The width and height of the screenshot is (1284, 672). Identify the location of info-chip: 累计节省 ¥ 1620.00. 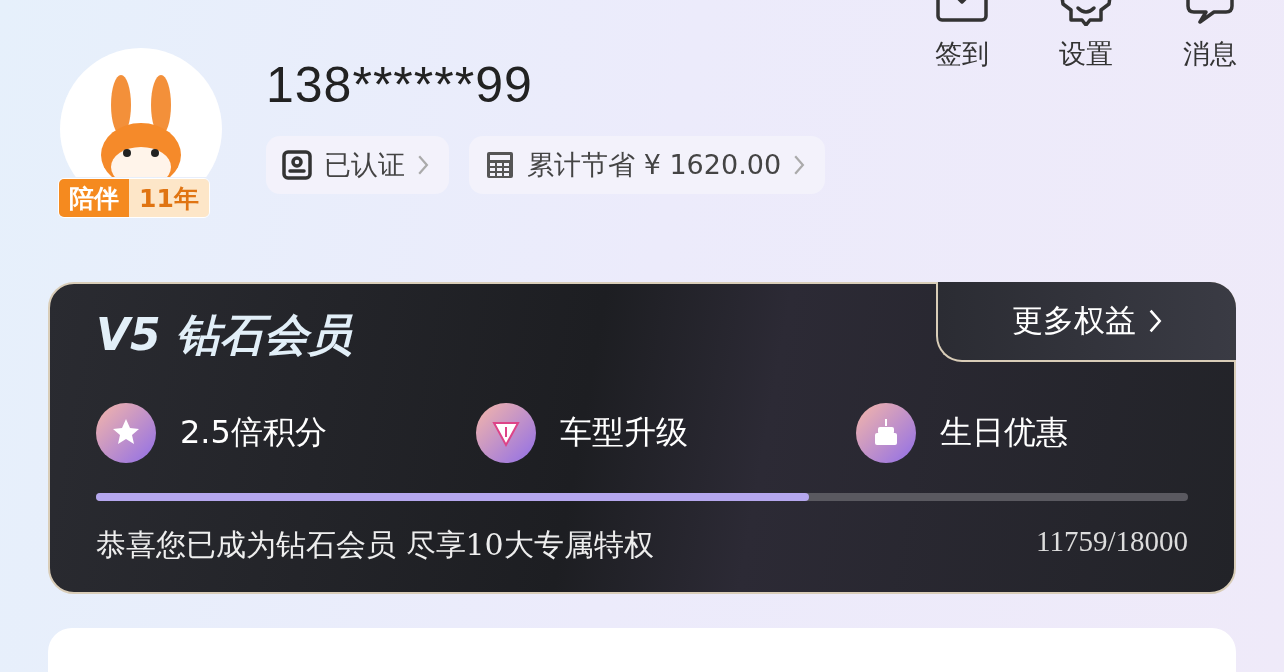
(647, 165).